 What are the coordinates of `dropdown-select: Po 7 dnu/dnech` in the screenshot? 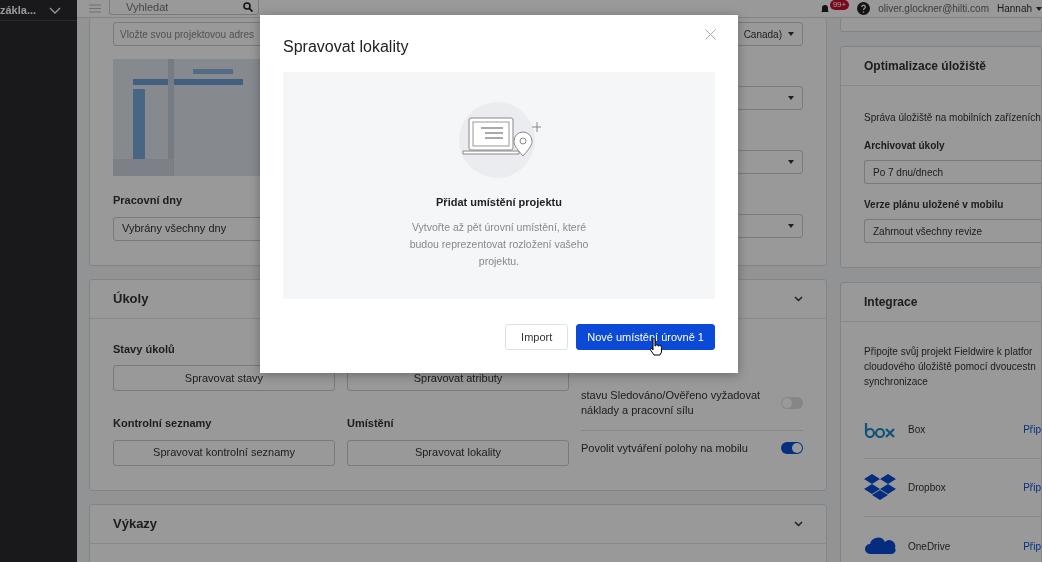 It's located at (952, 172).